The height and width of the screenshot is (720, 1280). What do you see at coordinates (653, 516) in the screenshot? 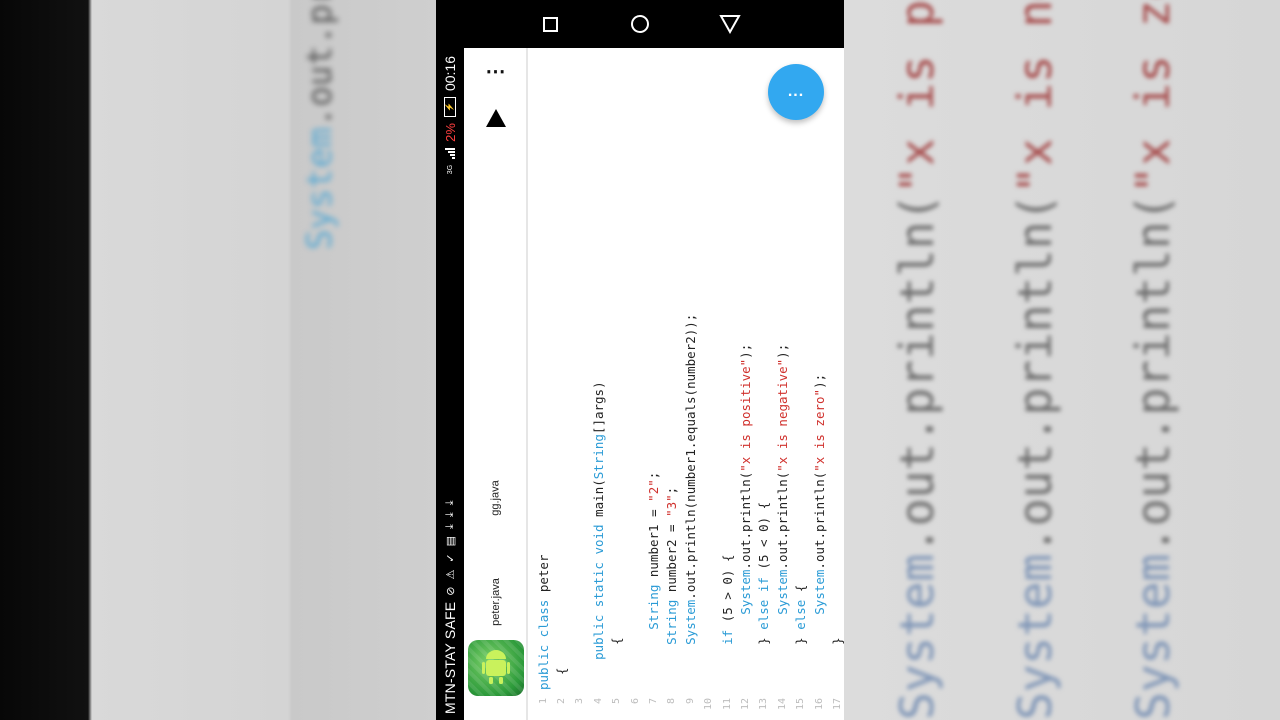
I see `code-token: 1 =` at bounding box center [653, 516].